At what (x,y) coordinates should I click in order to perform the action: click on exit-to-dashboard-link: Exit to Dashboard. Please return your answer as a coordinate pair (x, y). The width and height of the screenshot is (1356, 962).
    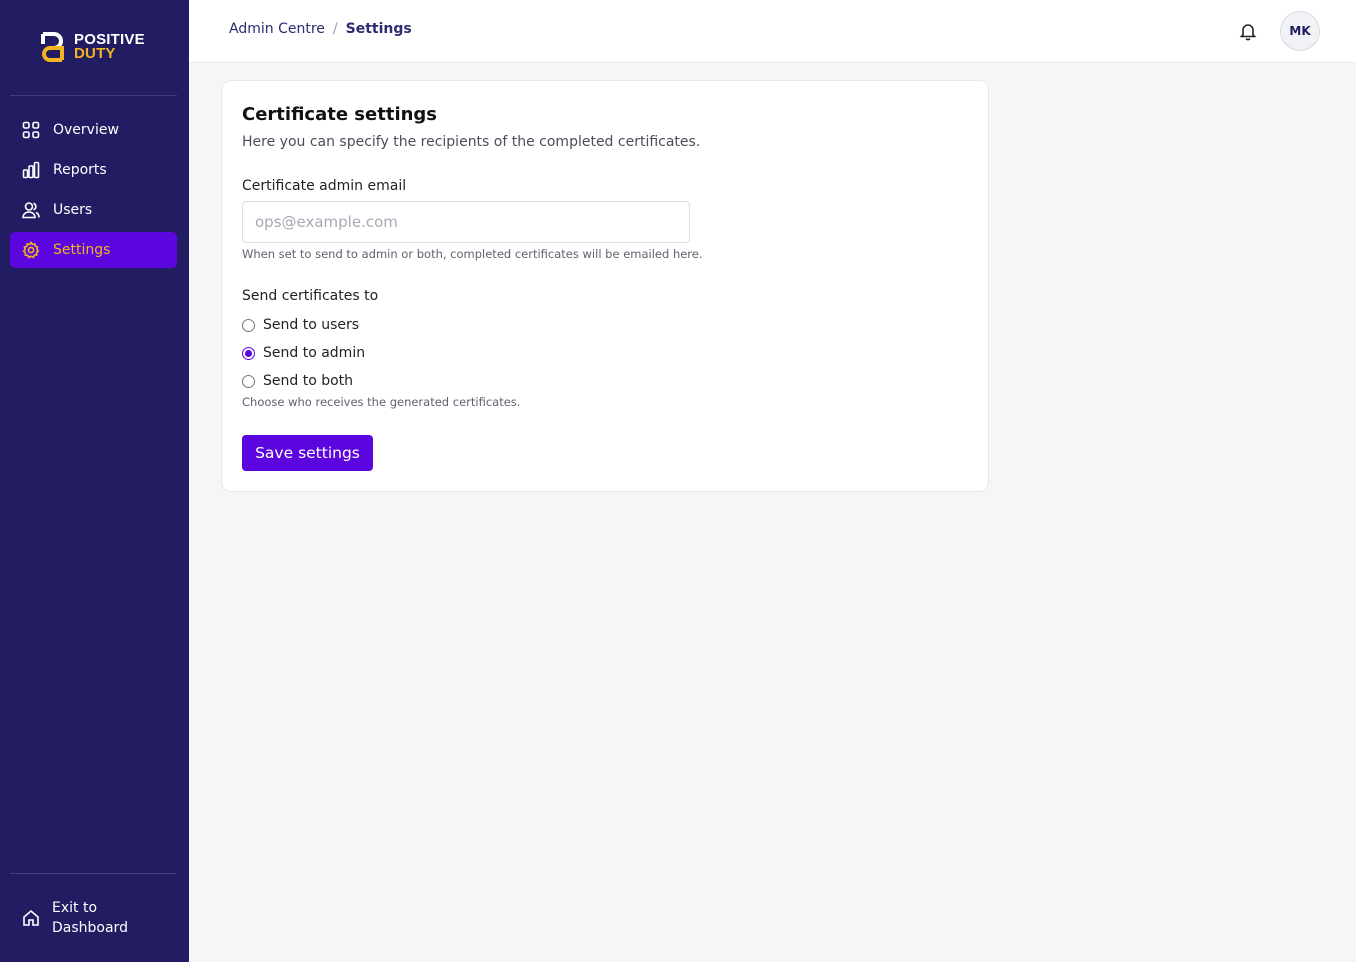
    Looking at the image, I should click on (93, 918).